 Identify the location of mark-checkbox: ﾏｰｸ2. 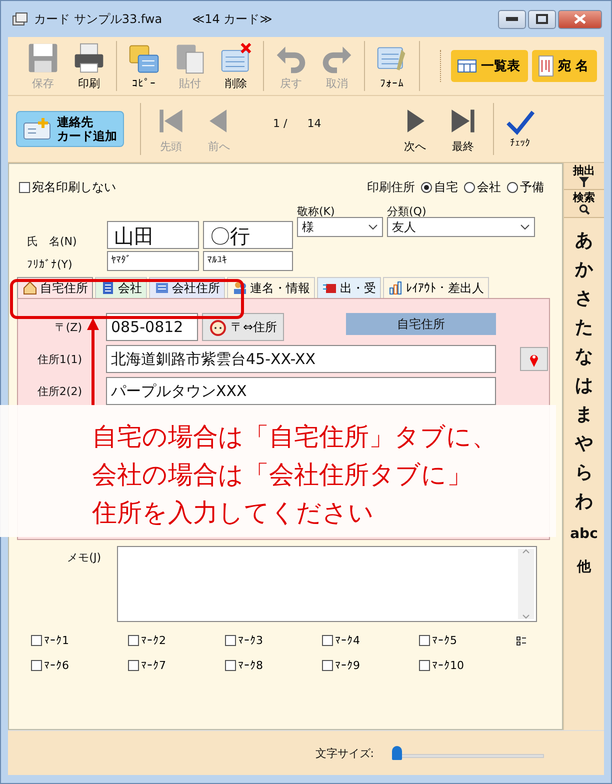
(176, 640).